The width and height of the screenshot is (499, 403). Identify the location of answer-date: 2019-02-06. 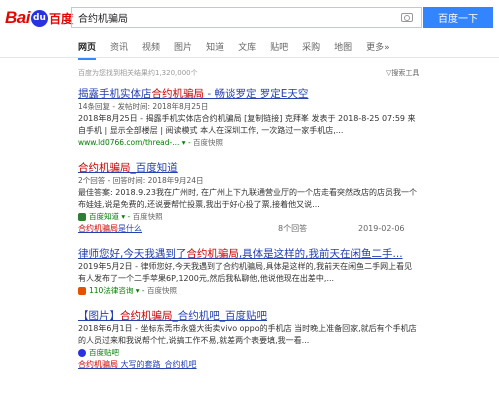
(381, 228).